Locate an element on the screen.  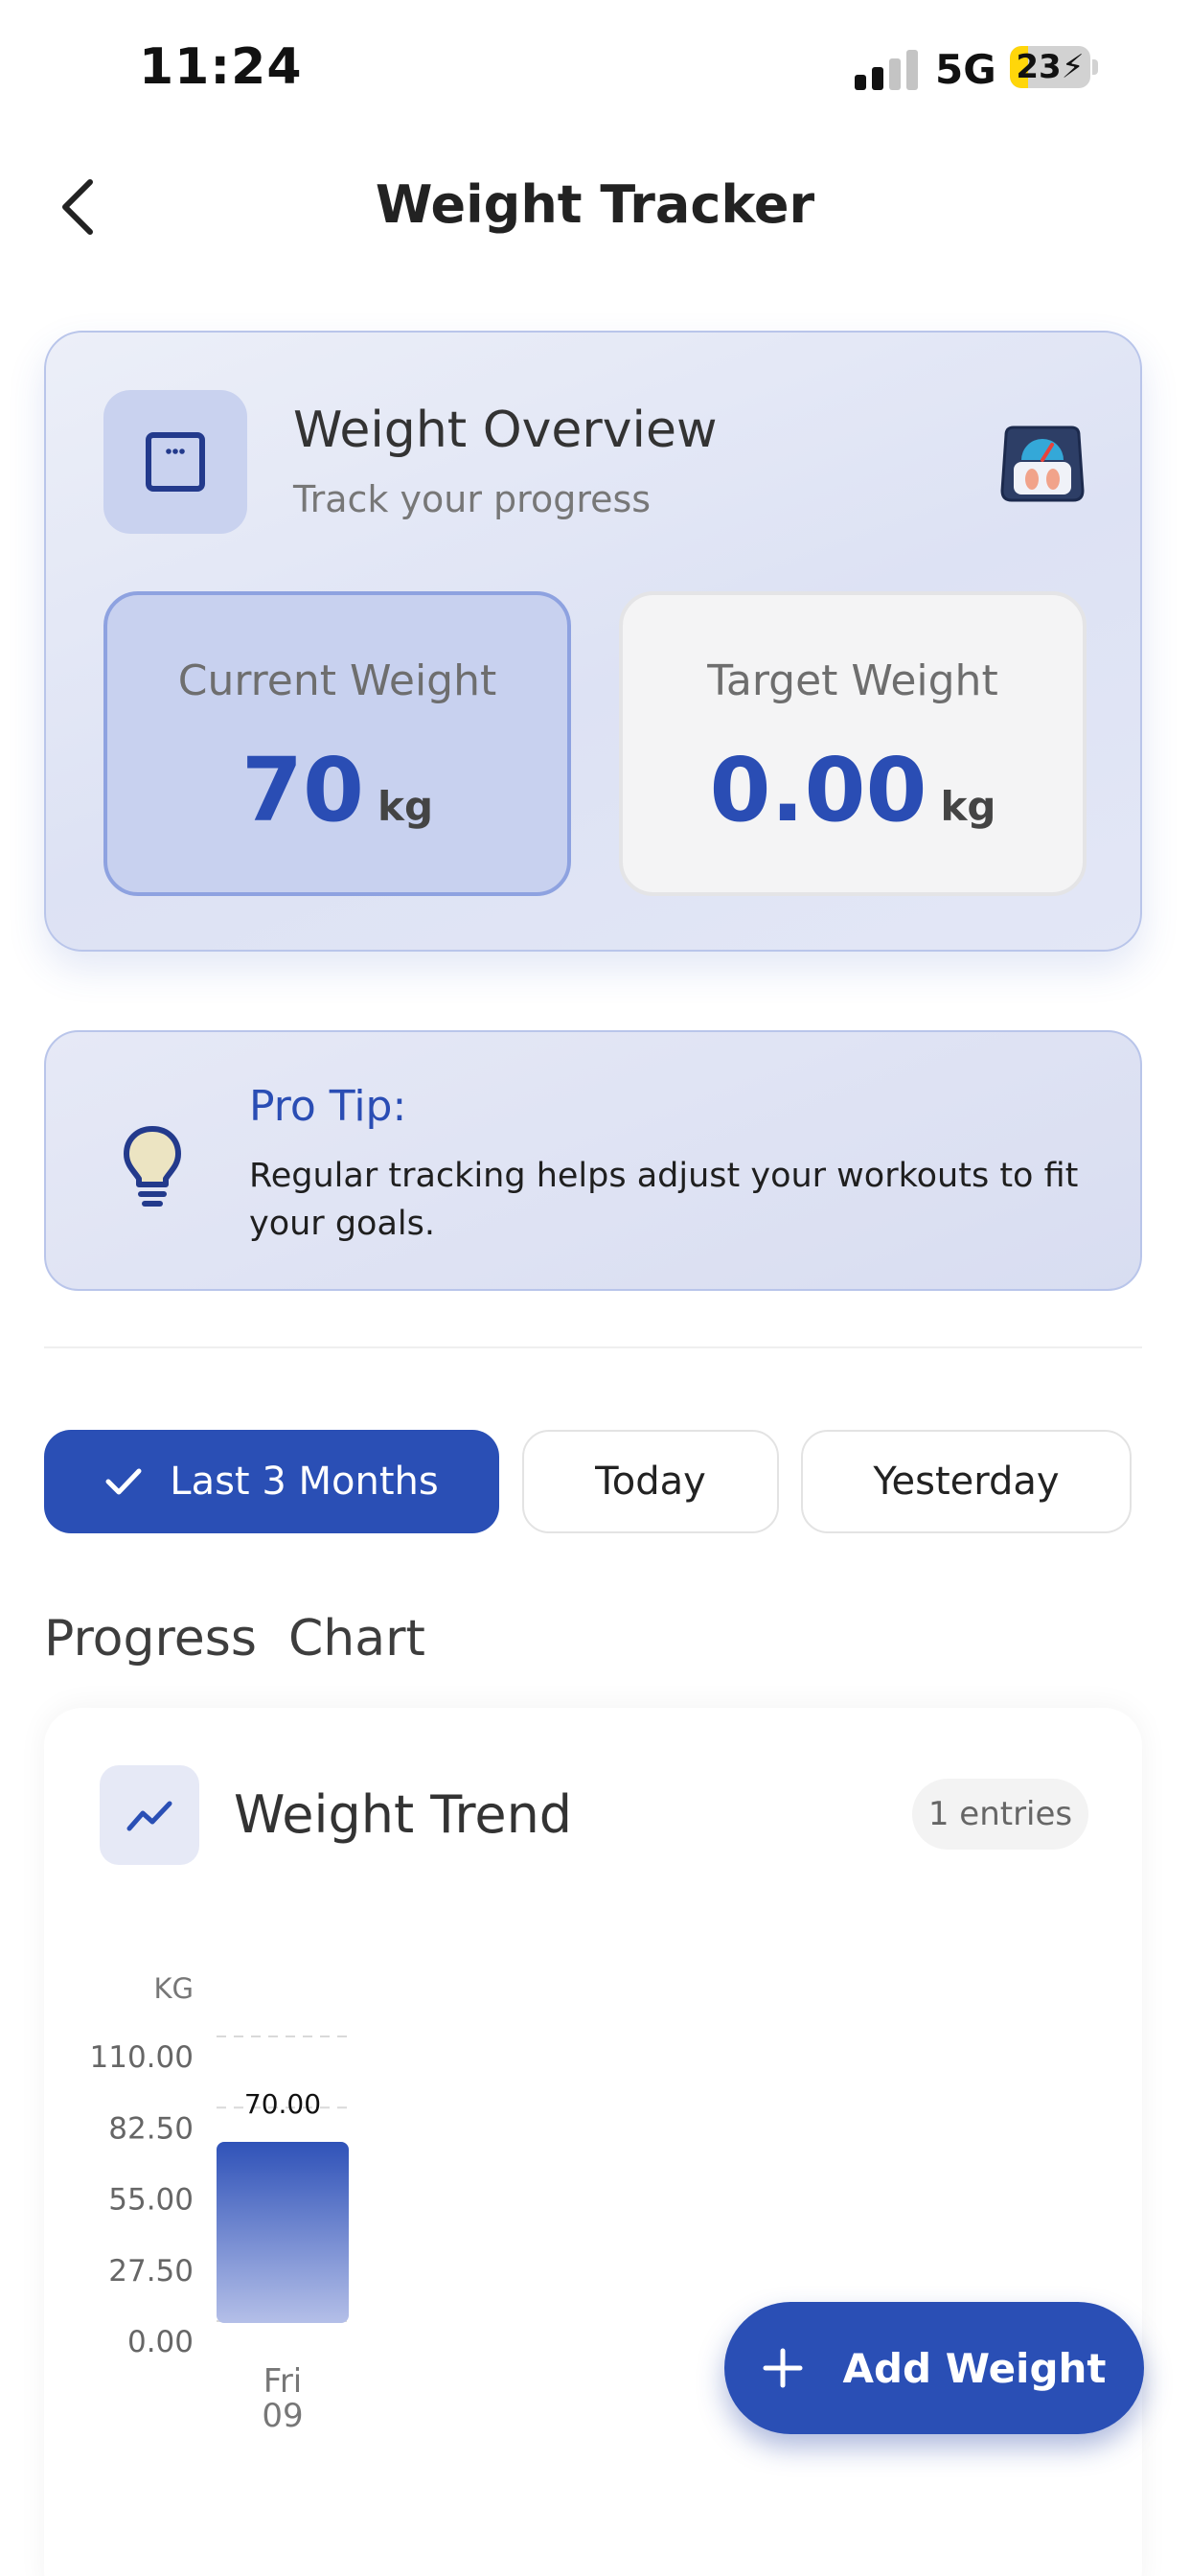
battery-tip is located at coordinates (1095, 67).